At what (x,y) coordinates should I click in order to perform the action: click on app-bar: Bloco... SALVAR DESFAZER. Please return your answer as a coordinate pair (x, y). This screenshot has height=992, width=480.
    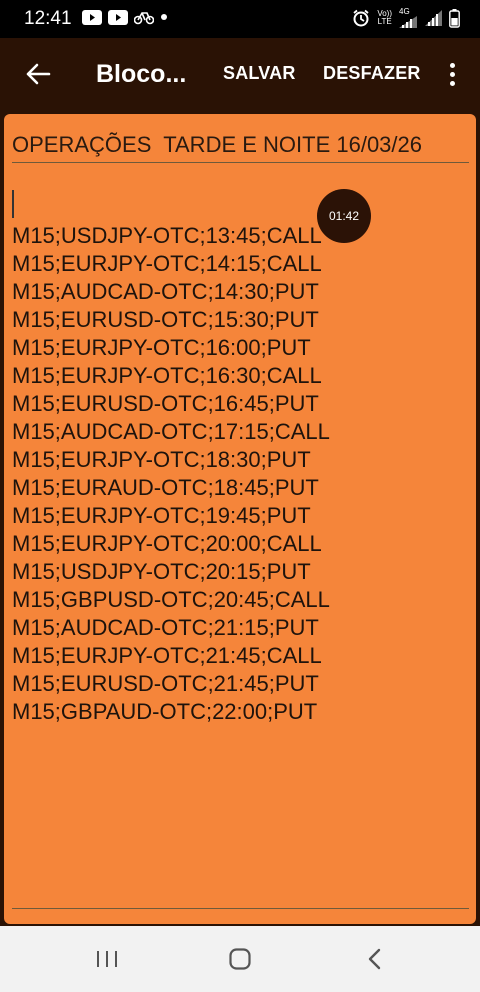
    Looking at the image, I should click on (240, 74).